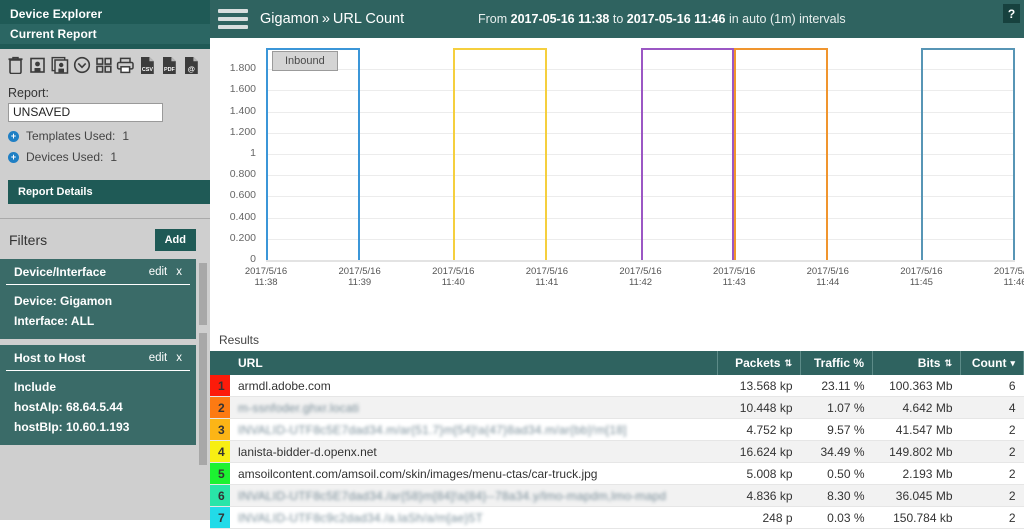  What do you see at coordinates (759, 495) in the screenshot?
I see `cell-packets: 4.836 kp` at bounding box center [759, 495].